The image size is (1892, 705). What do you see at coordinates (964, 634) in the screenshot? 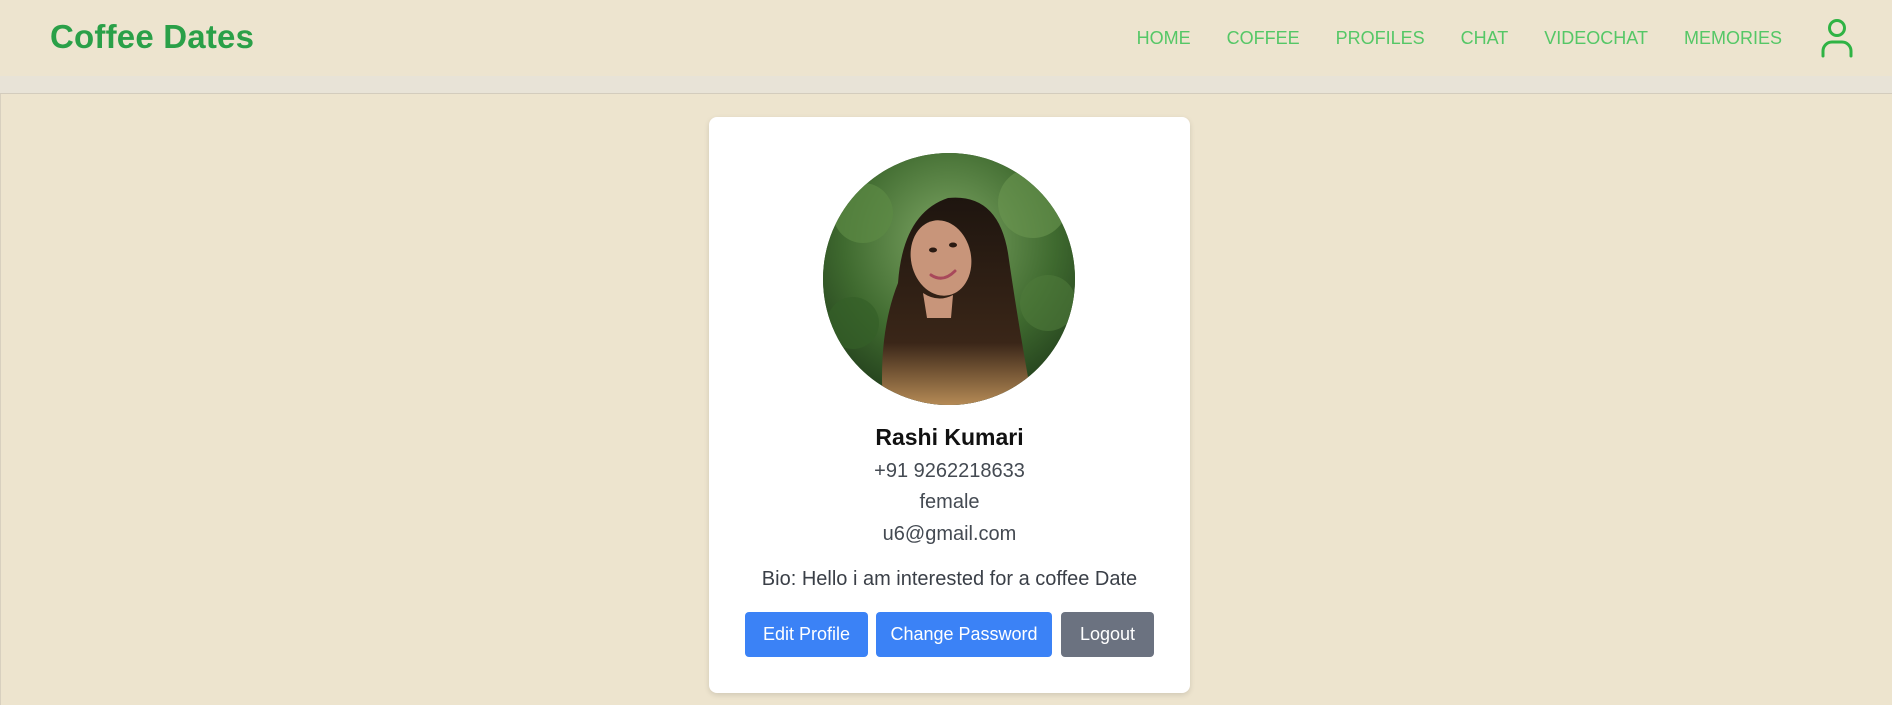
I see `change-password-button: Change Password` at bounding box center [964, 634].